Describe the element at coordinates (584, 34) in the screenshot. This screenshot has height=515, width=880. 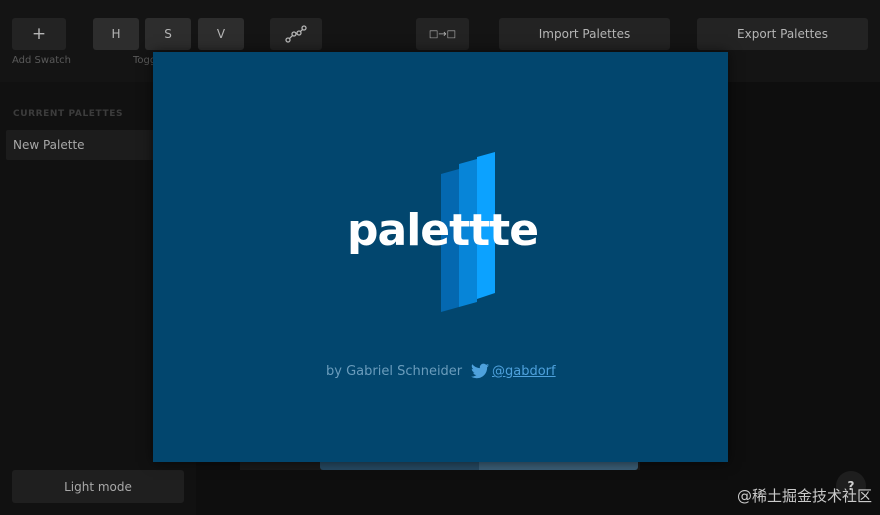
I see `import-palettes-button: Import Palettes` at that location.